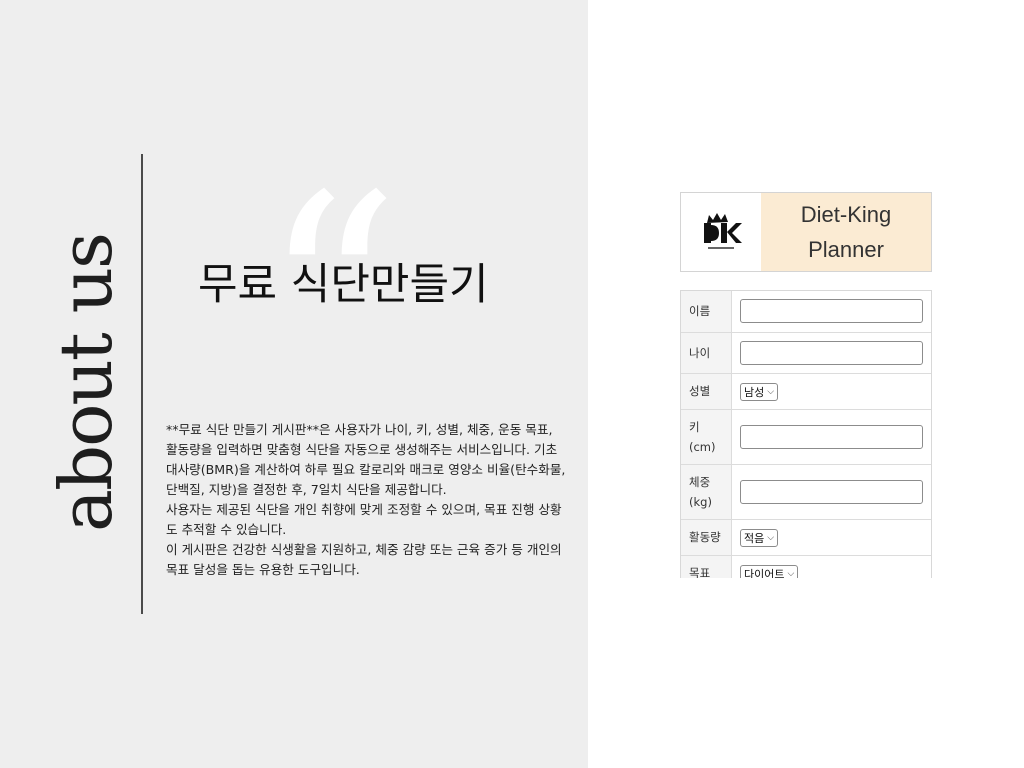 The image size is (1024, 768). I want to click on brand-title: Diet-King Planner, so click(846, 232).